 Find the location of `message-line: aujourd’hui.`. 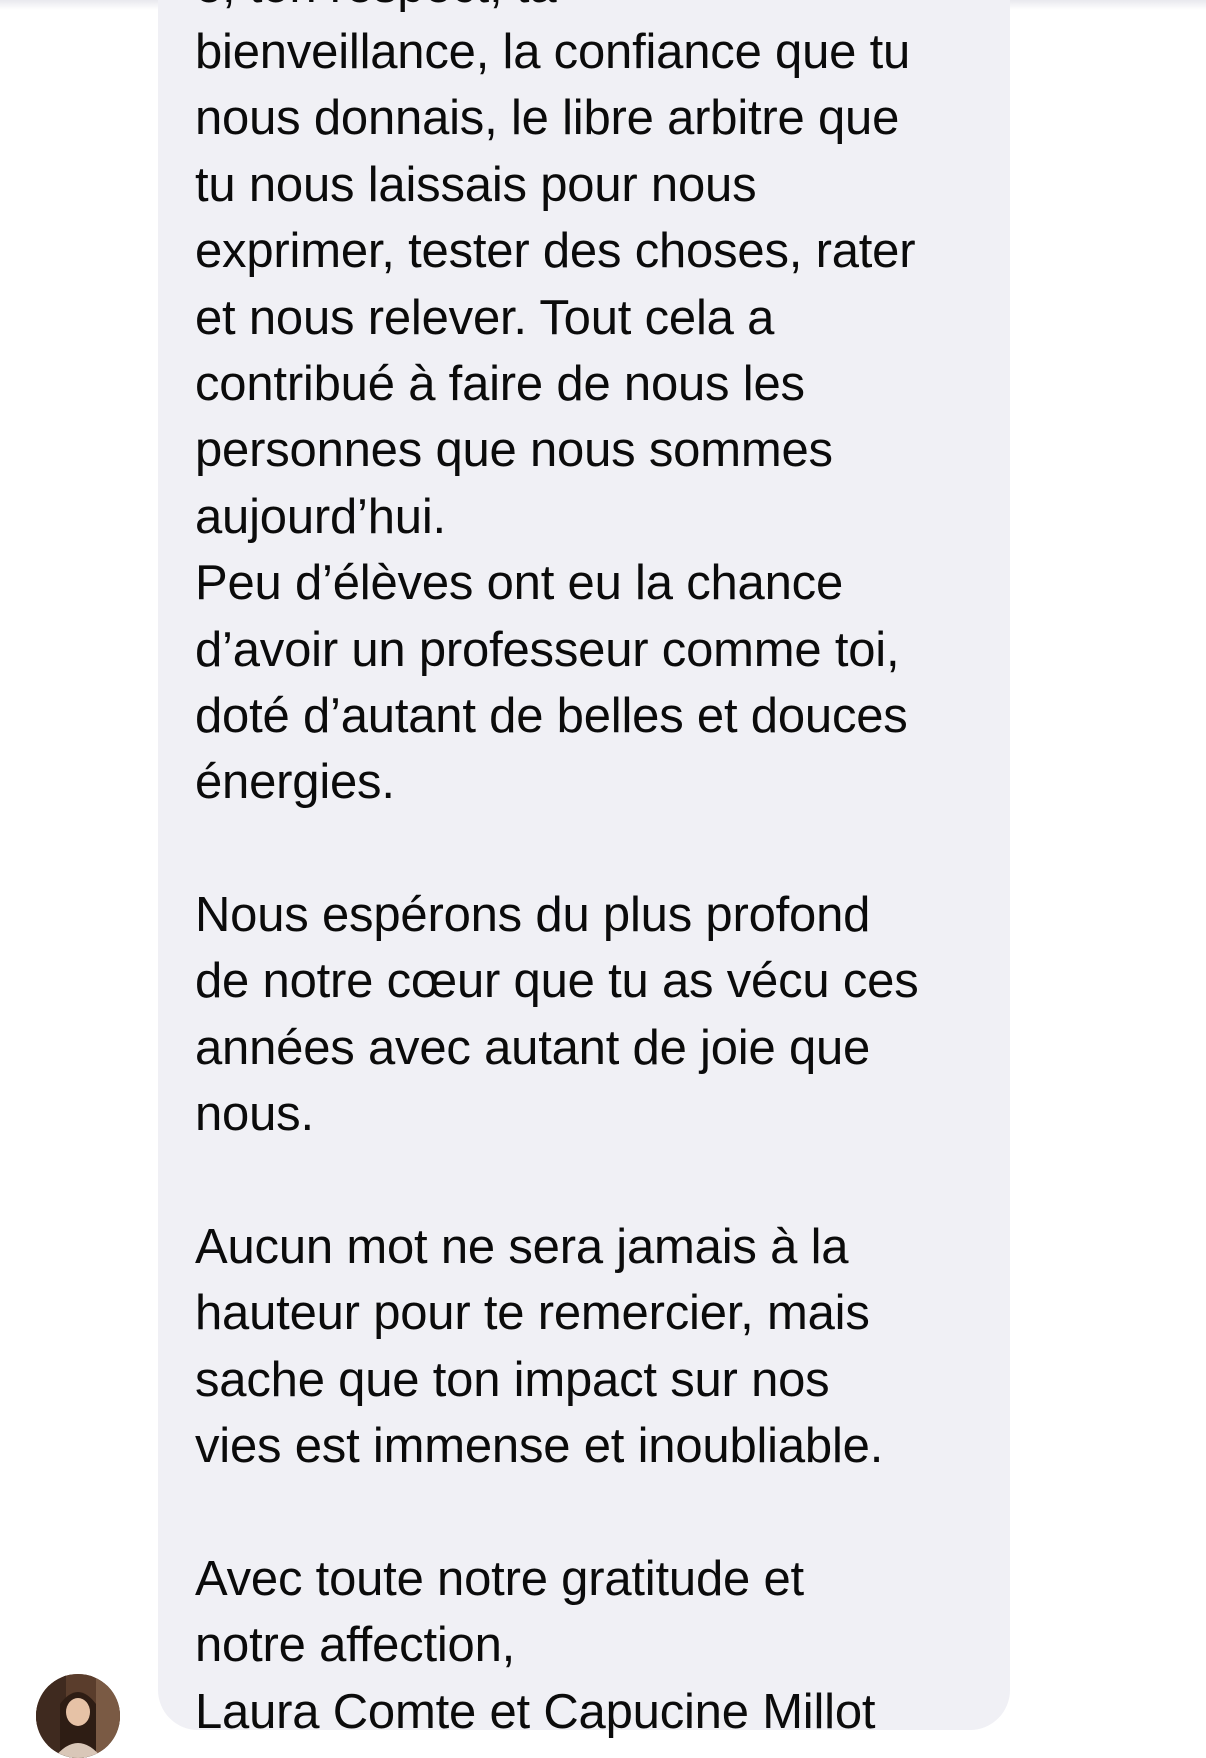

message-line: aujourd’hui. is located at coordinates (320, 516).